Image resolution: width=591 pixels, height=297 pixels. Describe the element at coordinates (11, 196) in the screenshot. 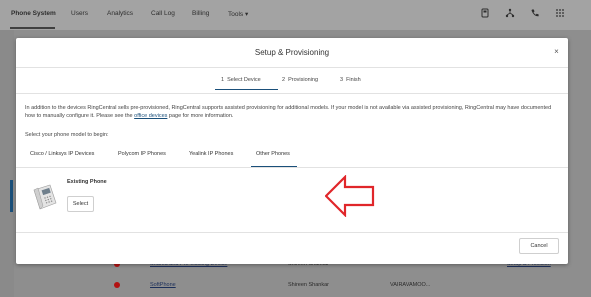

I see `background-sidebar-active-marker` at that location.